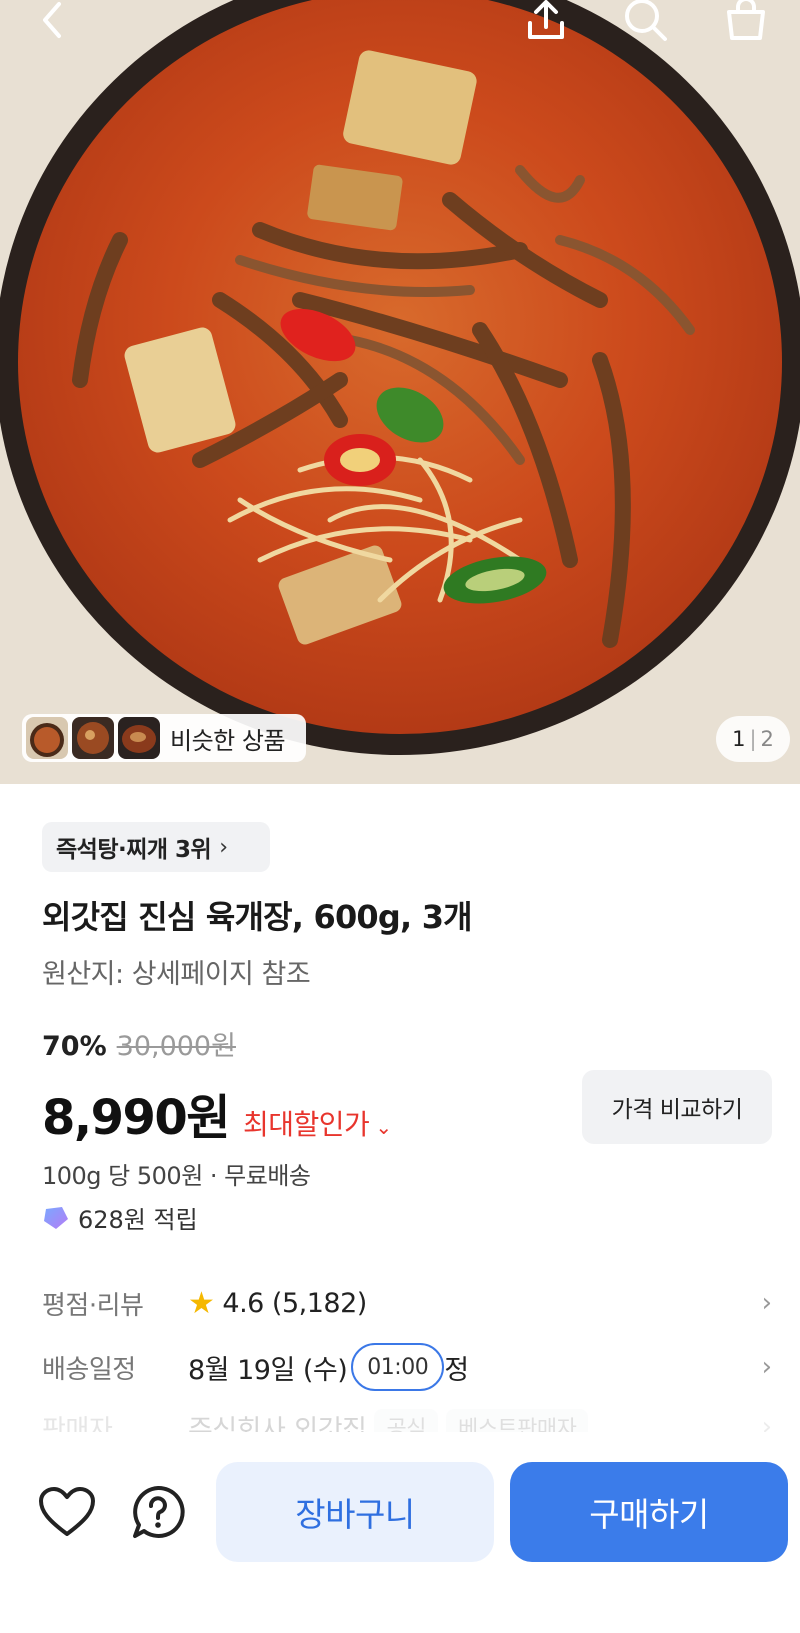  I want to click on chevron-left-icon, so click(52, 23).